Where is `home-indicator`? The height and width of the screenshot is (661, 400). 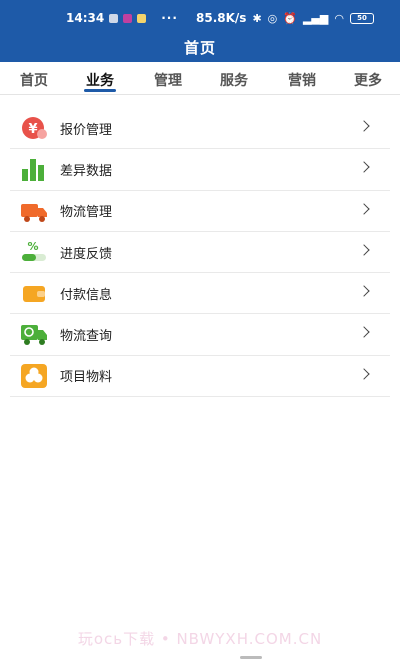
home-indicator is located at coordinates (251, 657).